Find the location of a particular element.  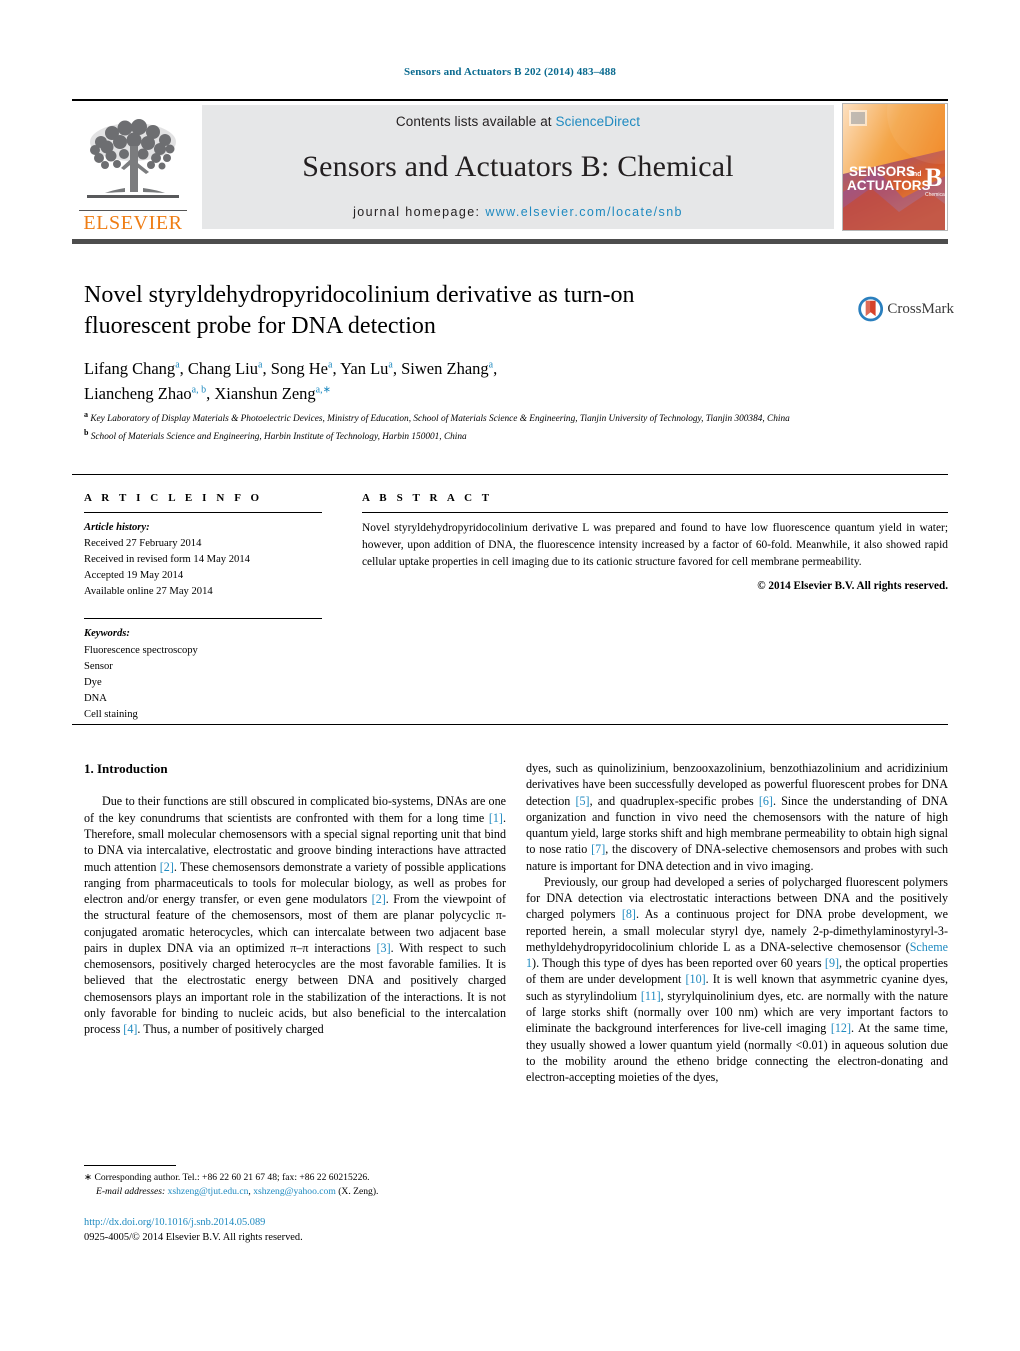

journal-cover-image: SENSORS and ACTUATORS B Chemical is located at coordinates (895, 167).